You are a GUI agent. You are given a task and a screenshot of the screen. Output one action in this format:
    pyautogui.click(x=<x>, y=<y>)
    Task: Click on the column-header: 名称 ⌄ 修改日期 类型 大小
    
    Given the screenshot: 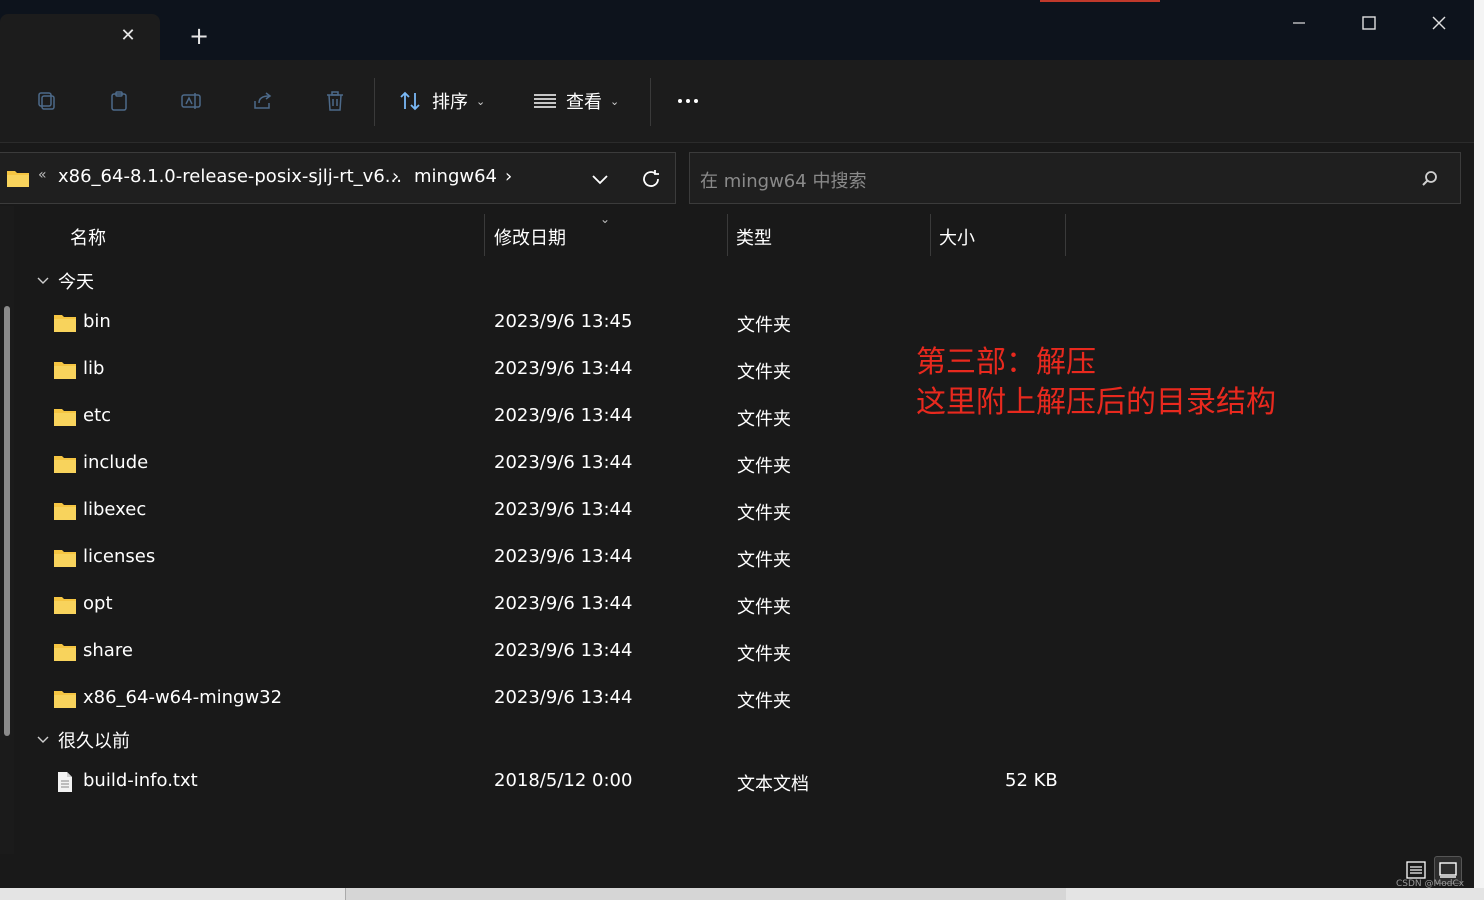 What is the action you would take?
    pyautogui.click(x=545, y=235)
    